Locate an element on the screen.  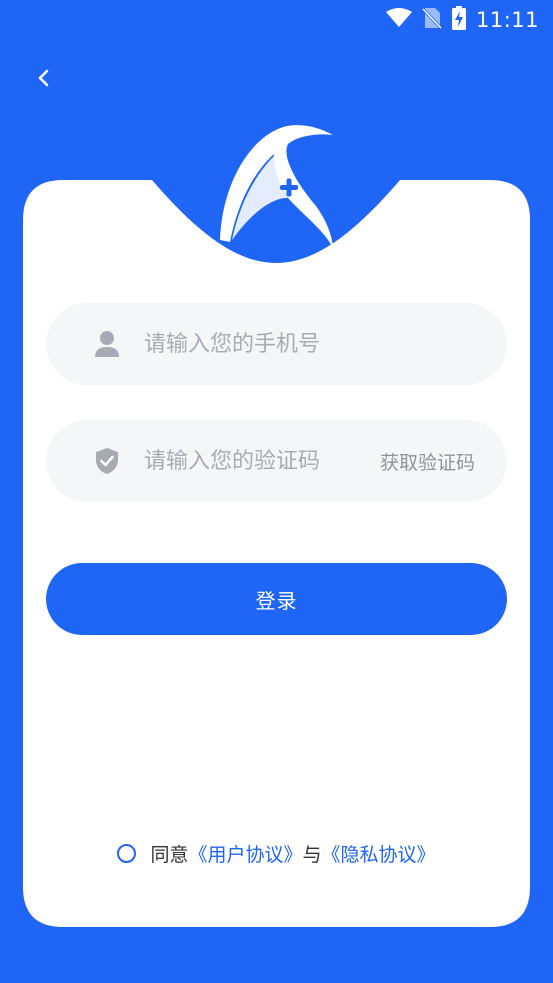
login-button: 登录 is located at coordinates (276, 599).